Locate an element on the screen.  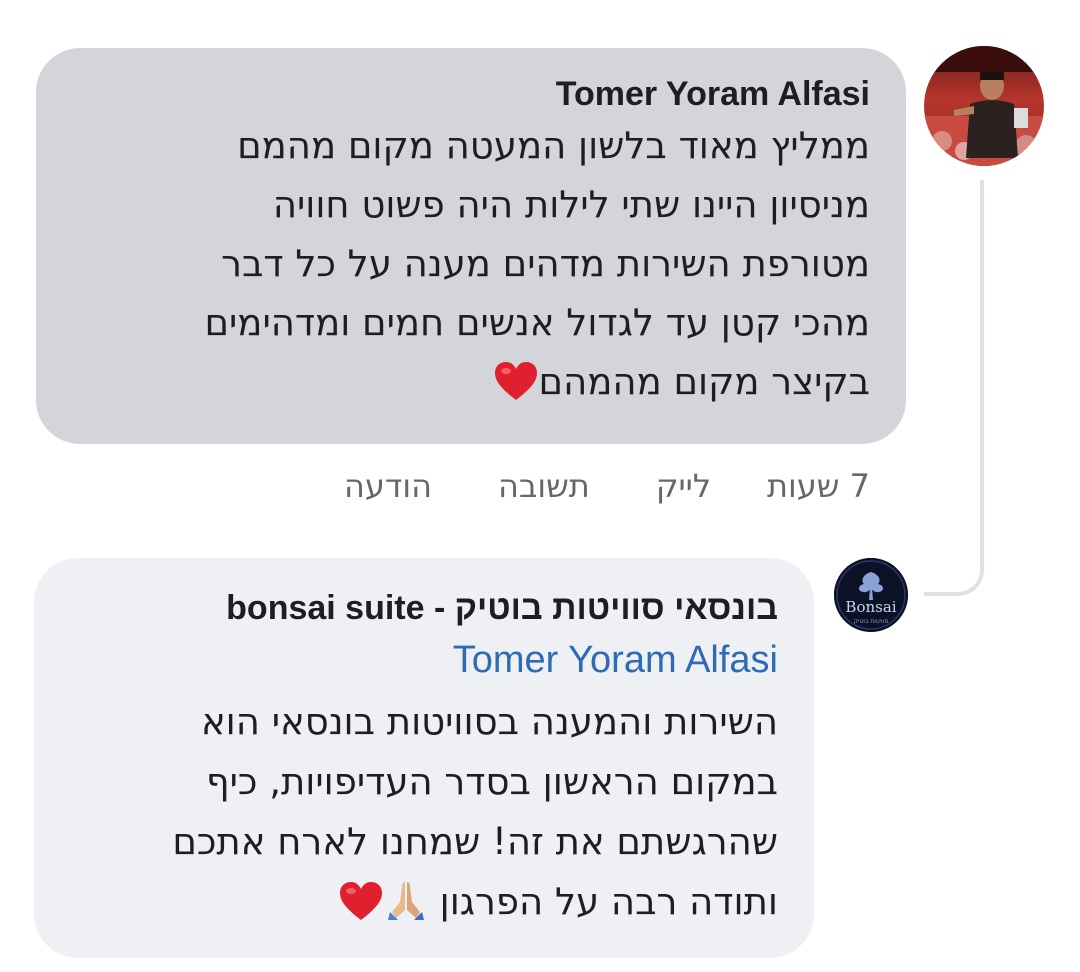
reply-mention-link: Tomer Yoram Alfasi is located at coordinates (421, 660).